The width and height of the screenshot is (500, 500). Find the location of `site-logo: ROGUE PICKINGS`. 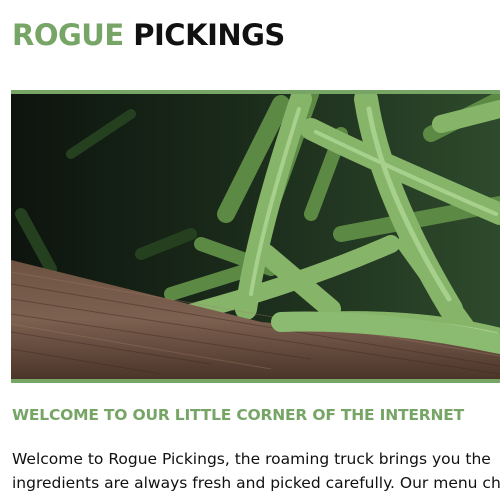

site-logo: ROGUE PICKINGS is located at coordinates (148, 35).